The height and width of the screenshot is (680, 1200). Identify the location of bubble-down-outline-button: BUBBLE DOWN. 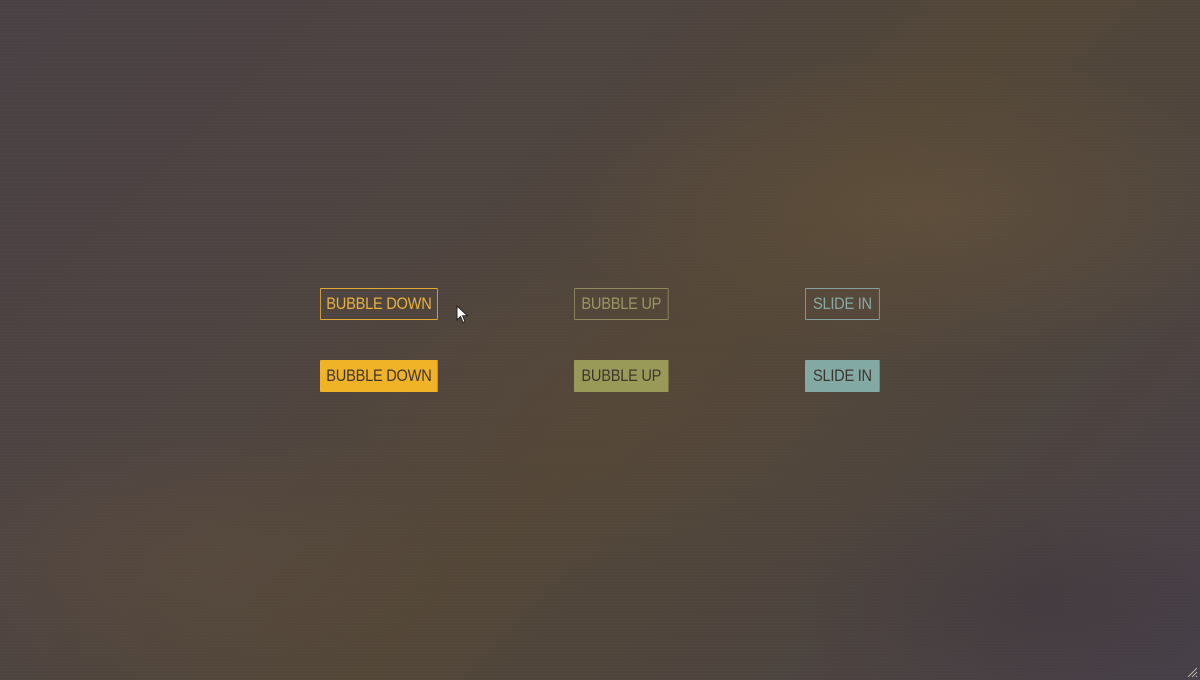
(379, 304).